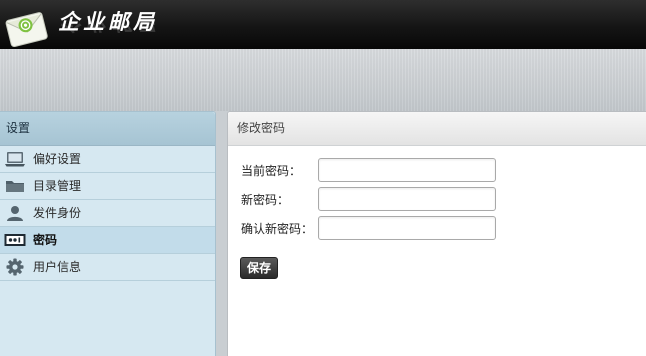 The image size is (646, 356). What do you see at coordinates (107, 159) in the screenshot?
I see `sidebar-item-preferences: 偏好设置` at bounding box center [107, 159].